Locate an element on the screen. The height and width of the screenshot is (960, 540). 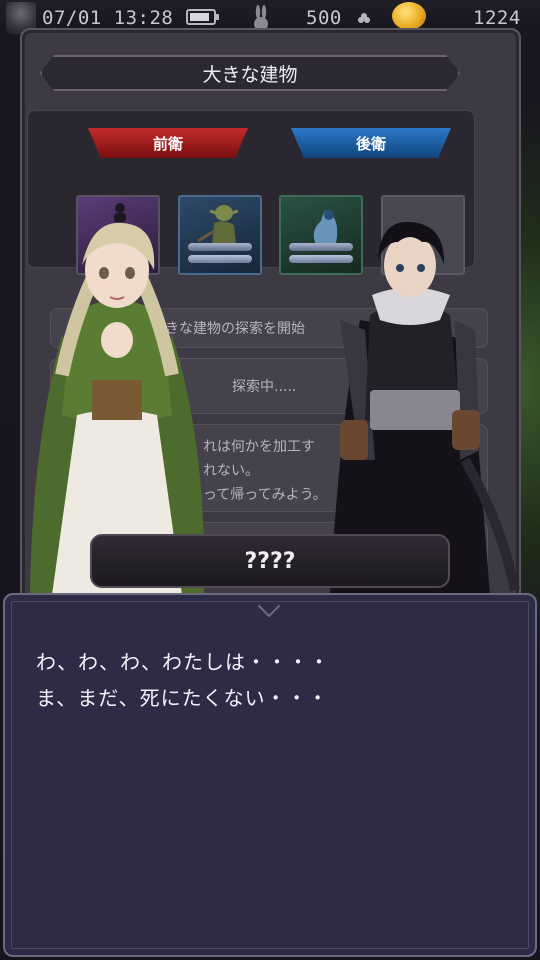
stamina-value: 500 is located at coordinates (324, 18).